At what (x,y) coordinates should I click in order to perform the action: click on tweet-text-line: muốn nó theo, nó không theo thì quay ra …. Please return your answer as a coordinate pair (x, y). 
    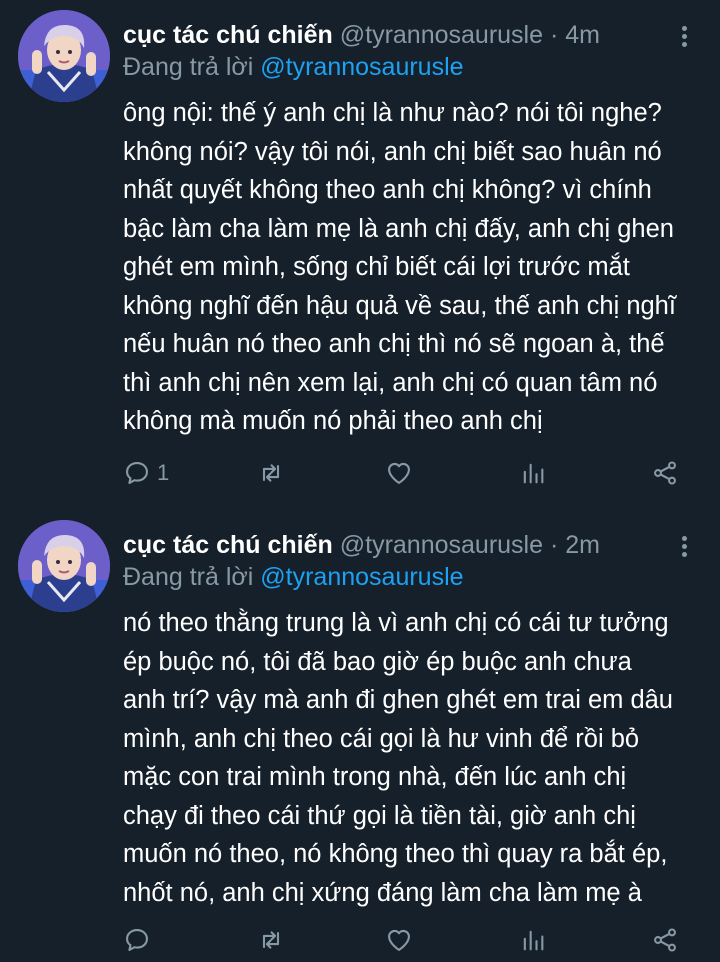
    Looking at the image, I should click on (395, 854).